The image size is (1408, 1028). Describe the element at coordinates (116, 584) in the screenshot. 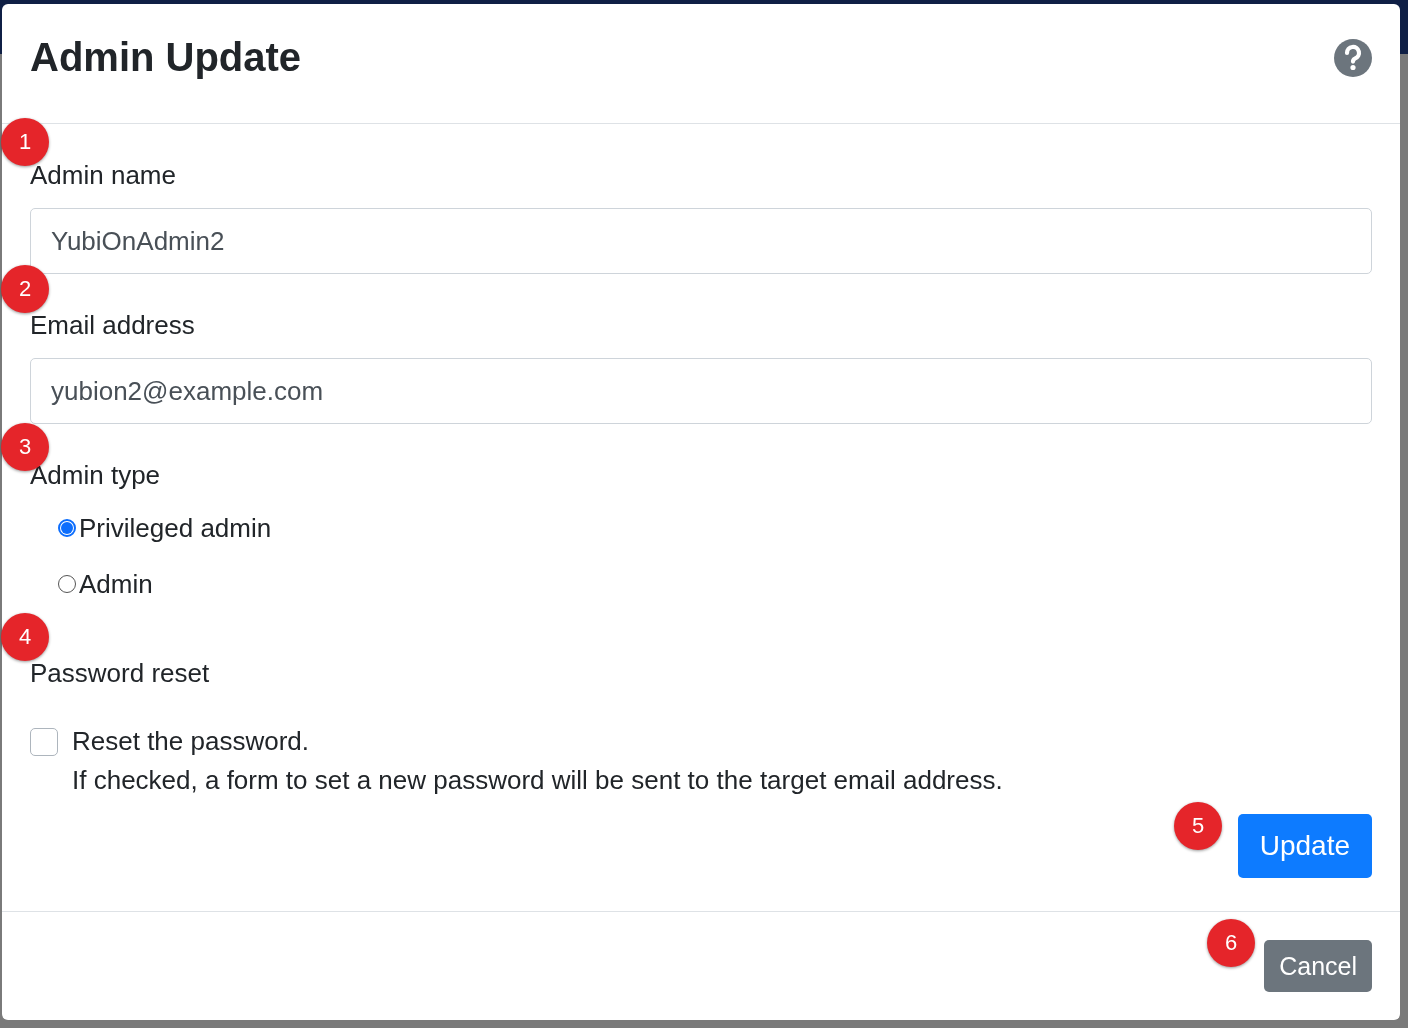

I see `radio-label: Admin` at that location.